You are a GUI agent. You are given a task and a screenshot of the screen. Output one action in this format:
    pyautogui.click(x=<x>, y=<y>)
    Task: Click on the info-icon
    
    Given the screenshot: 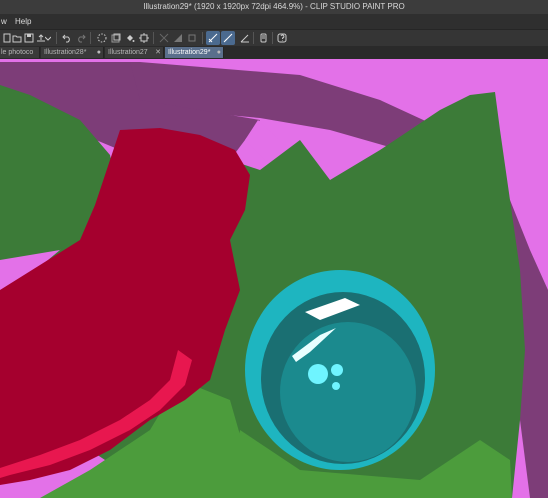 What is the action you would take?
    pyautogui.click(x=282, y=38)
    